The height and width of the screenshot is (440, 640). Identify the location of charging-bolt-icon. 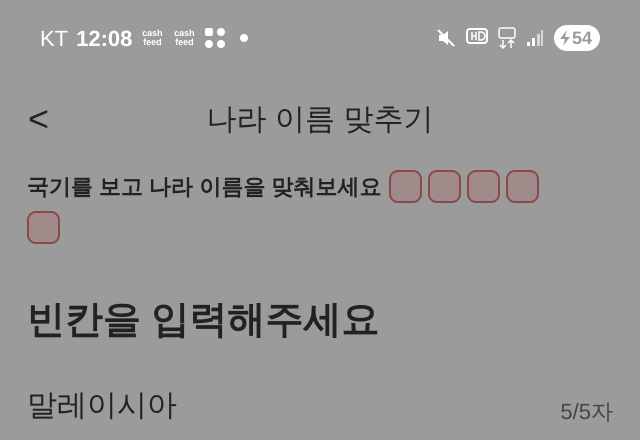
(565, 38).